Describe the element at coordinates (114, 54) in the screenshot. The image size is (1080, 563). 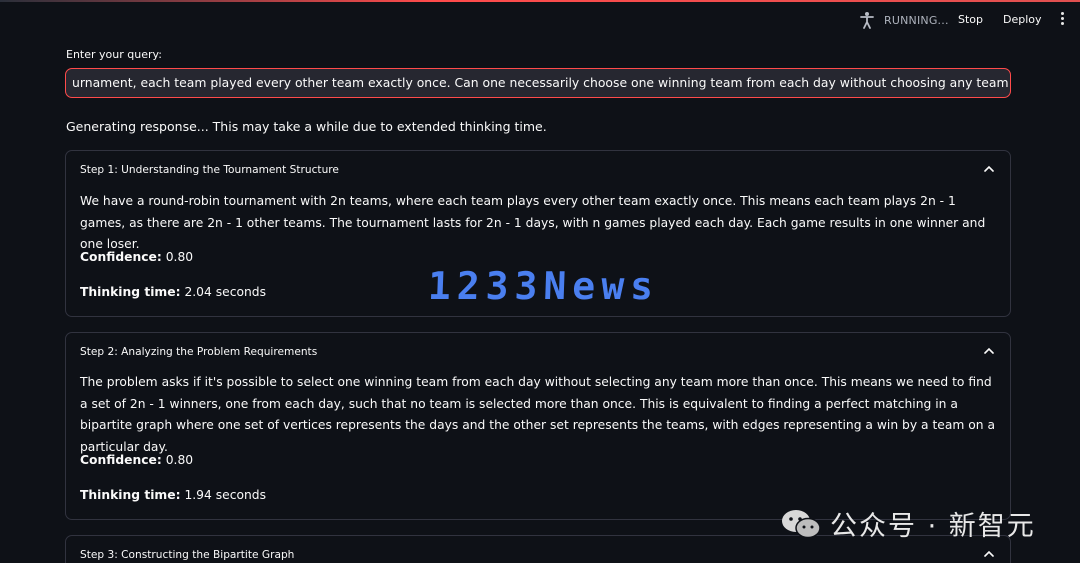
I see `query-label: Enter your query:` at that location.